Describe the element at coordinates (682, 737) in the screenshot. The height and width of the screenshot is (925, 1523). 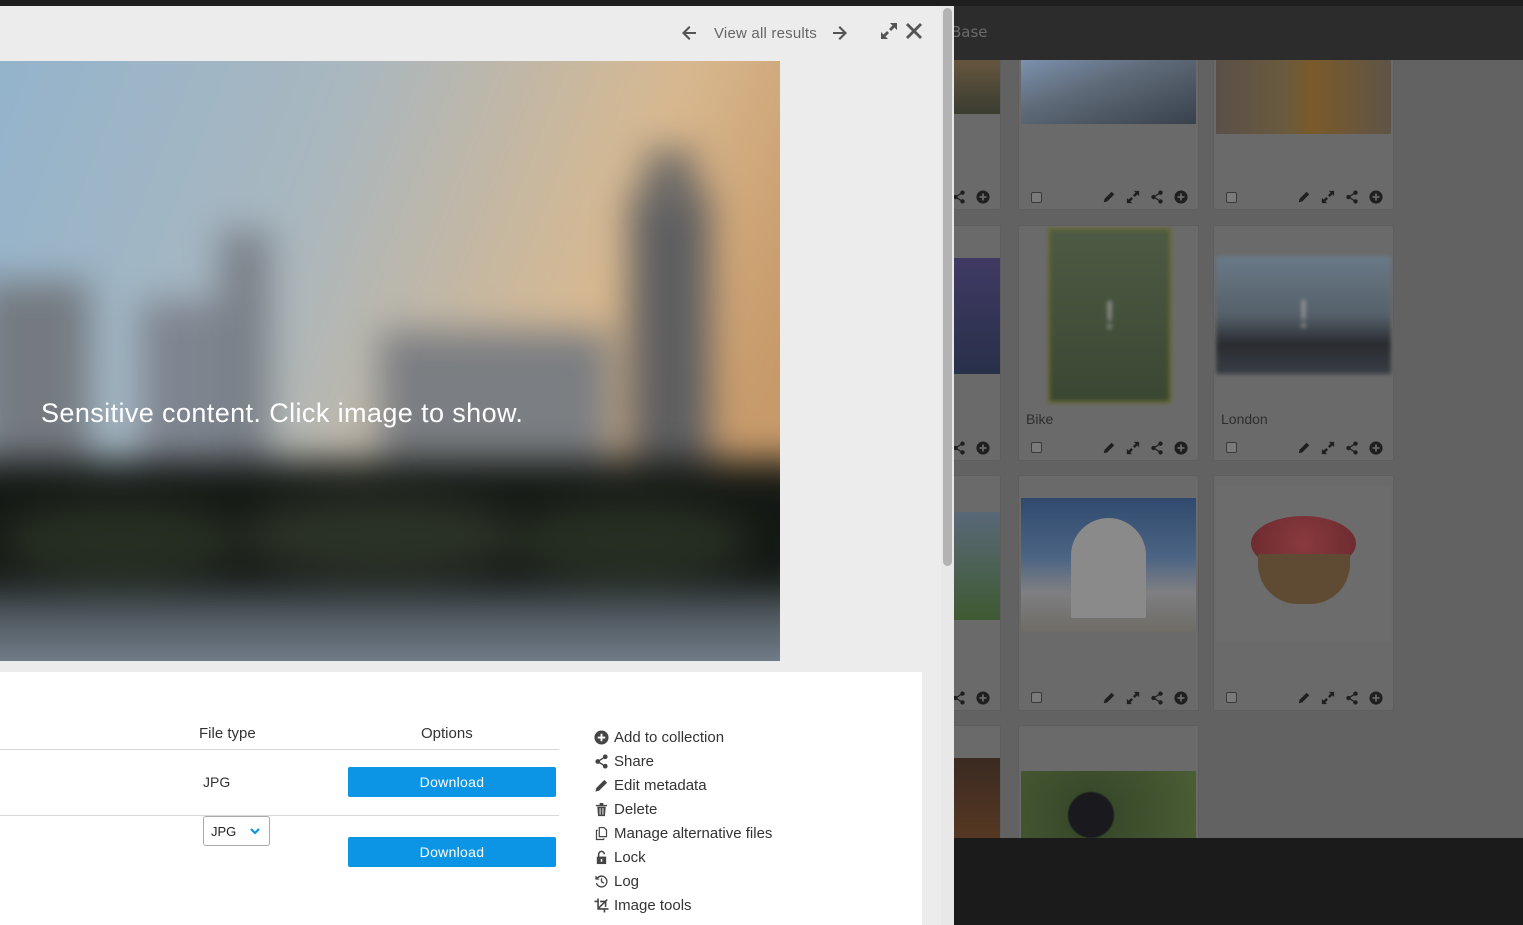
I see `add-to-collection-action: Add to collection` at that location.